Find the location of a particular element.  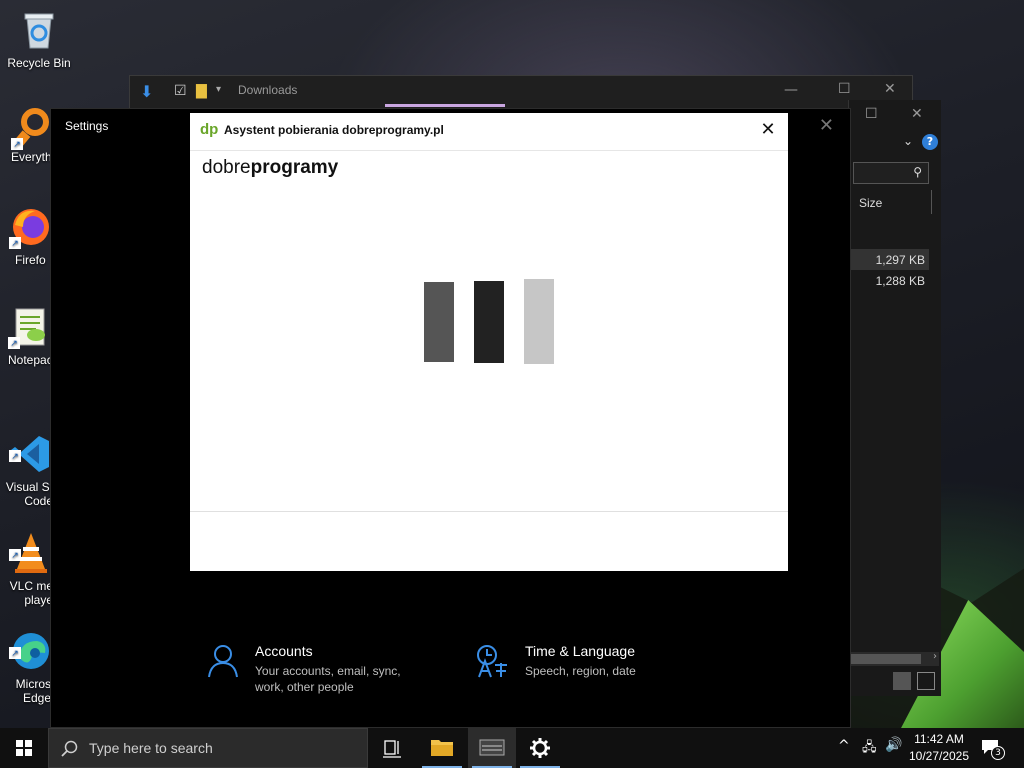

desktop-icon-label: Micros Edge is located at coordinates (33, 691).